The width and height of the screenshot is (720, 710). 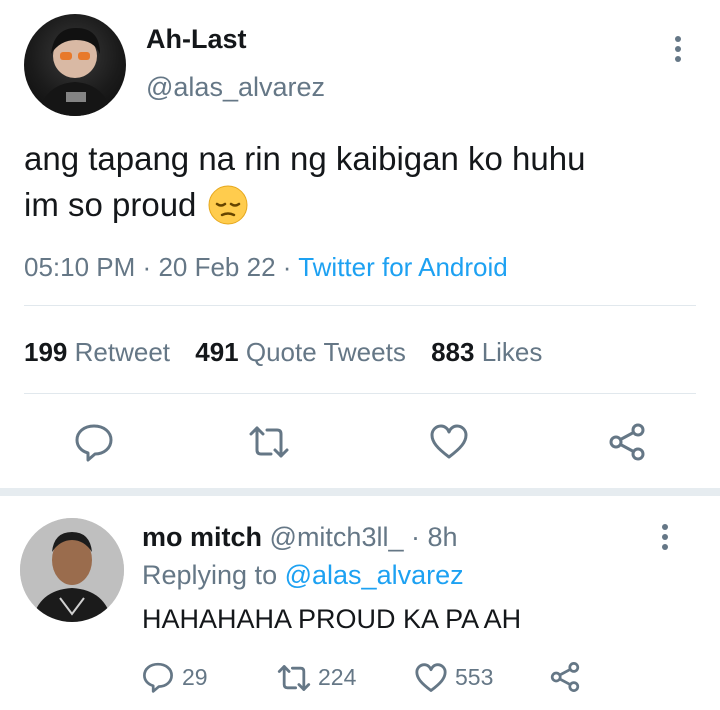 I want to click on reply-display-name: mo mitch, so click(x=202, y=537).